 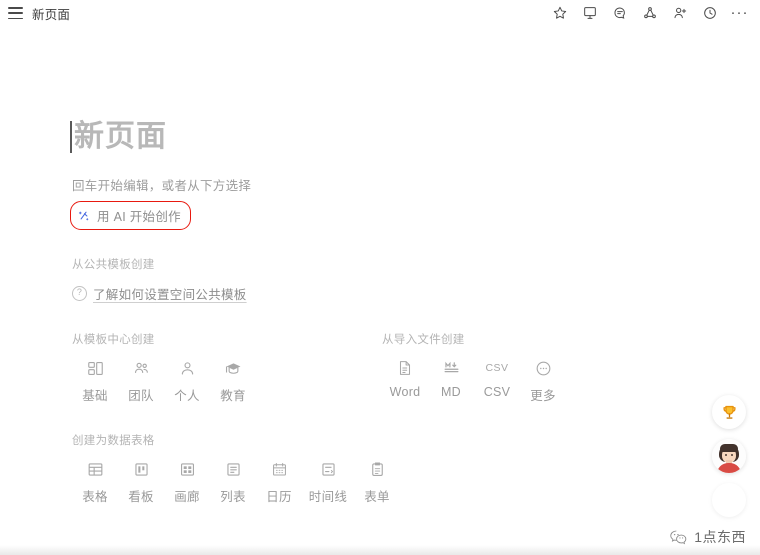 I want to click on import-tile-md-label: MD, so click(x=451, y=392).